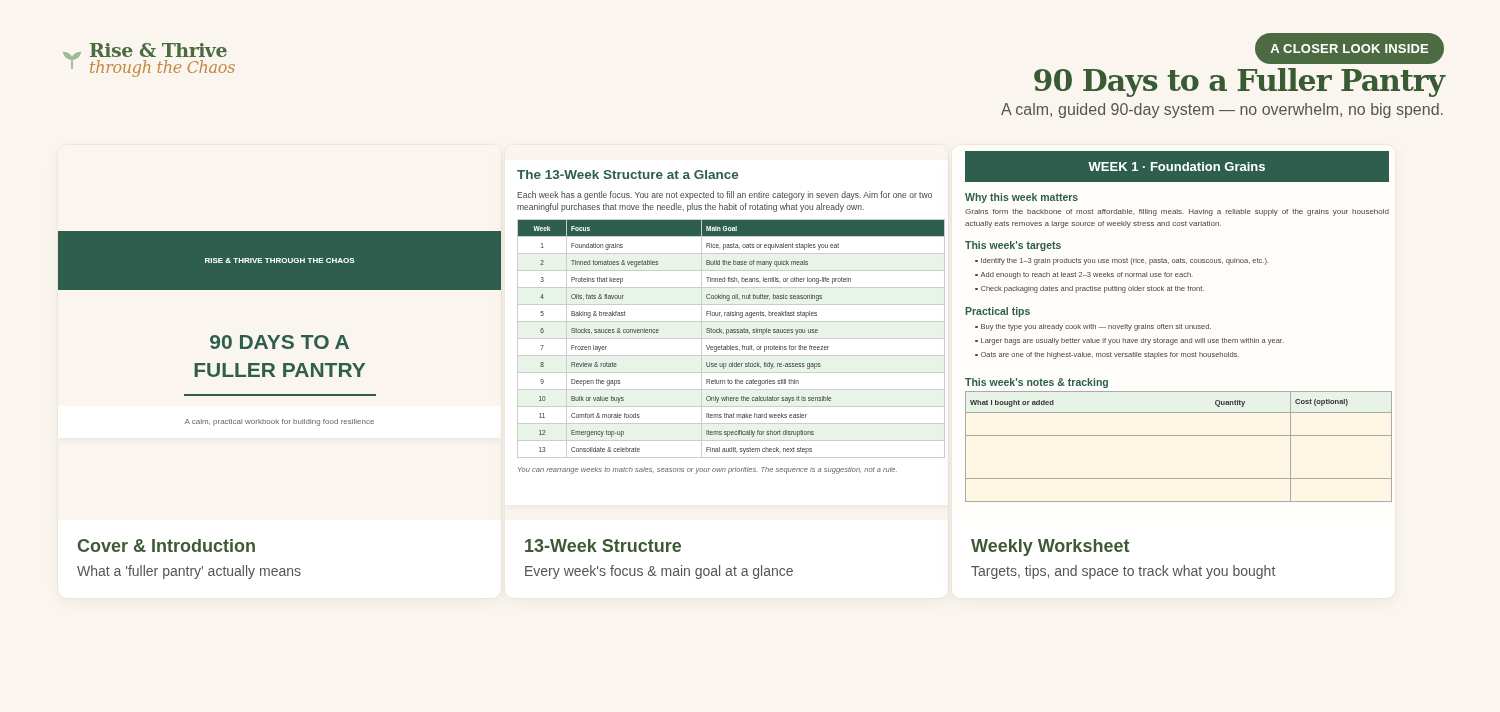 The height and width of the screenshot is (712, 1500). What do you see at coordinates (1014, 245) in the screenshot?
I see `section-heading: This week's targets` at bounding box center [1014, 245].